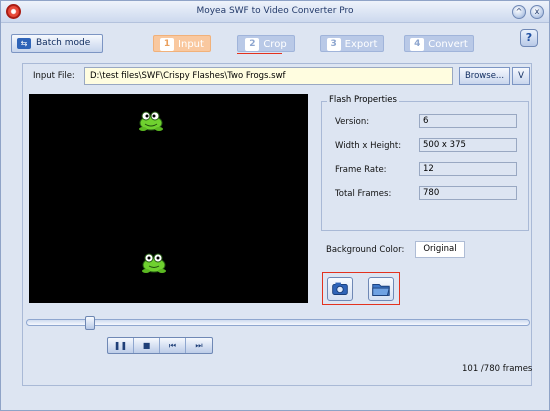 The width and height of the screenshot is (550, 411). Describe the element at coordinates (24, 43) in the screenshot. I see `batch-mode-icon: ⇆` at that location.